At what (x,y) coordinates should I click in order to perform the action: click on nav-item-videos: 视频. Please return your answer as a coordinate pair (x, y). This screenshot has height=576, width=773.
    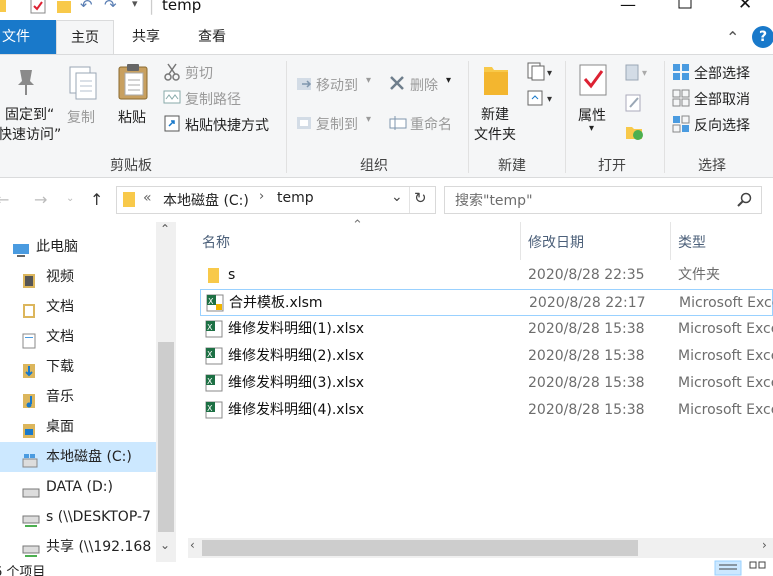
    Looking at the image, I should click on (78, 277).